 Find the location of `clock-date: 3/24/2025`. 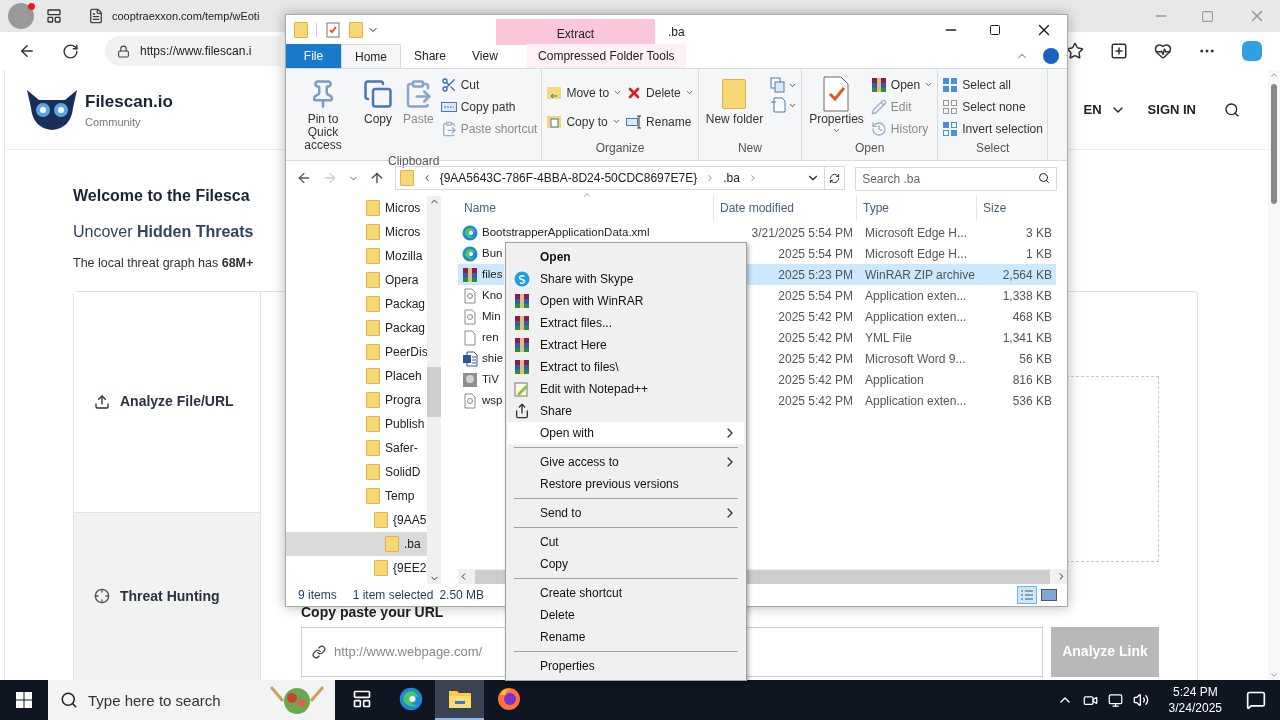

clock-date: 3/24/2025 is located at coordinates (1195, 708).